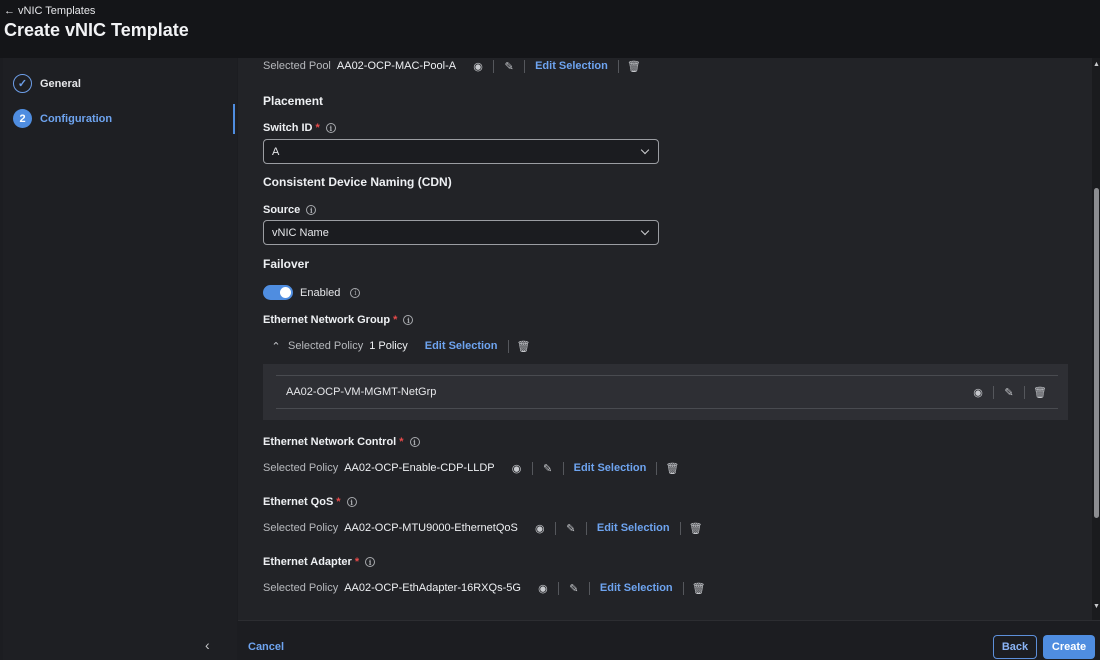  Describe the element at coordinates (275, 152) in the screenshot. I see `switch-id-value: A` at that location.